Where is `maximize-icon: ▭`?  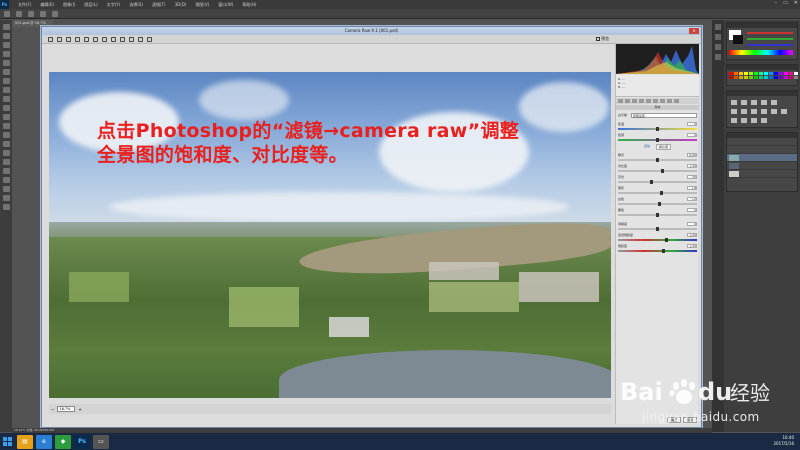 maximize-icon: ▭ is located at coordinates (785, 3).